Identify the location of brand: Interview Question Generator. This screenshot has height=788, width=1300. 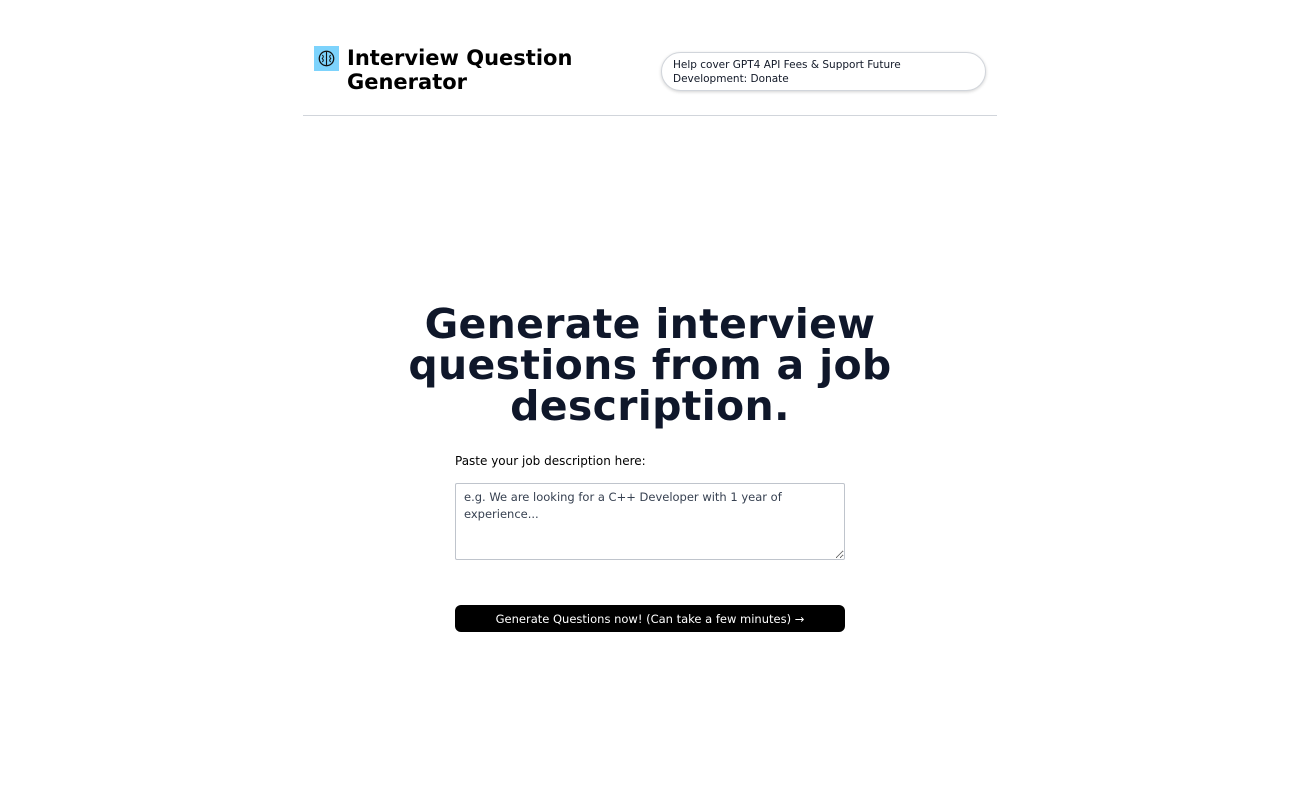
(445, 70).